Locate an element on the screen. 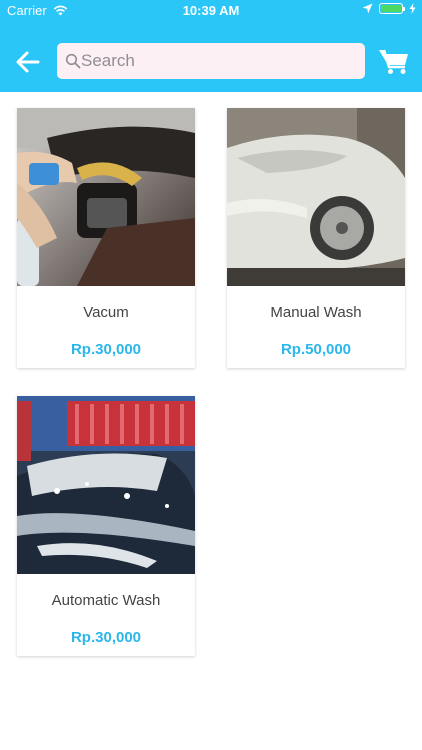 The width and height of the screenshot is (422, 750). status-bar: Carrier 10:39 AM is located at coordinates (211, 11).